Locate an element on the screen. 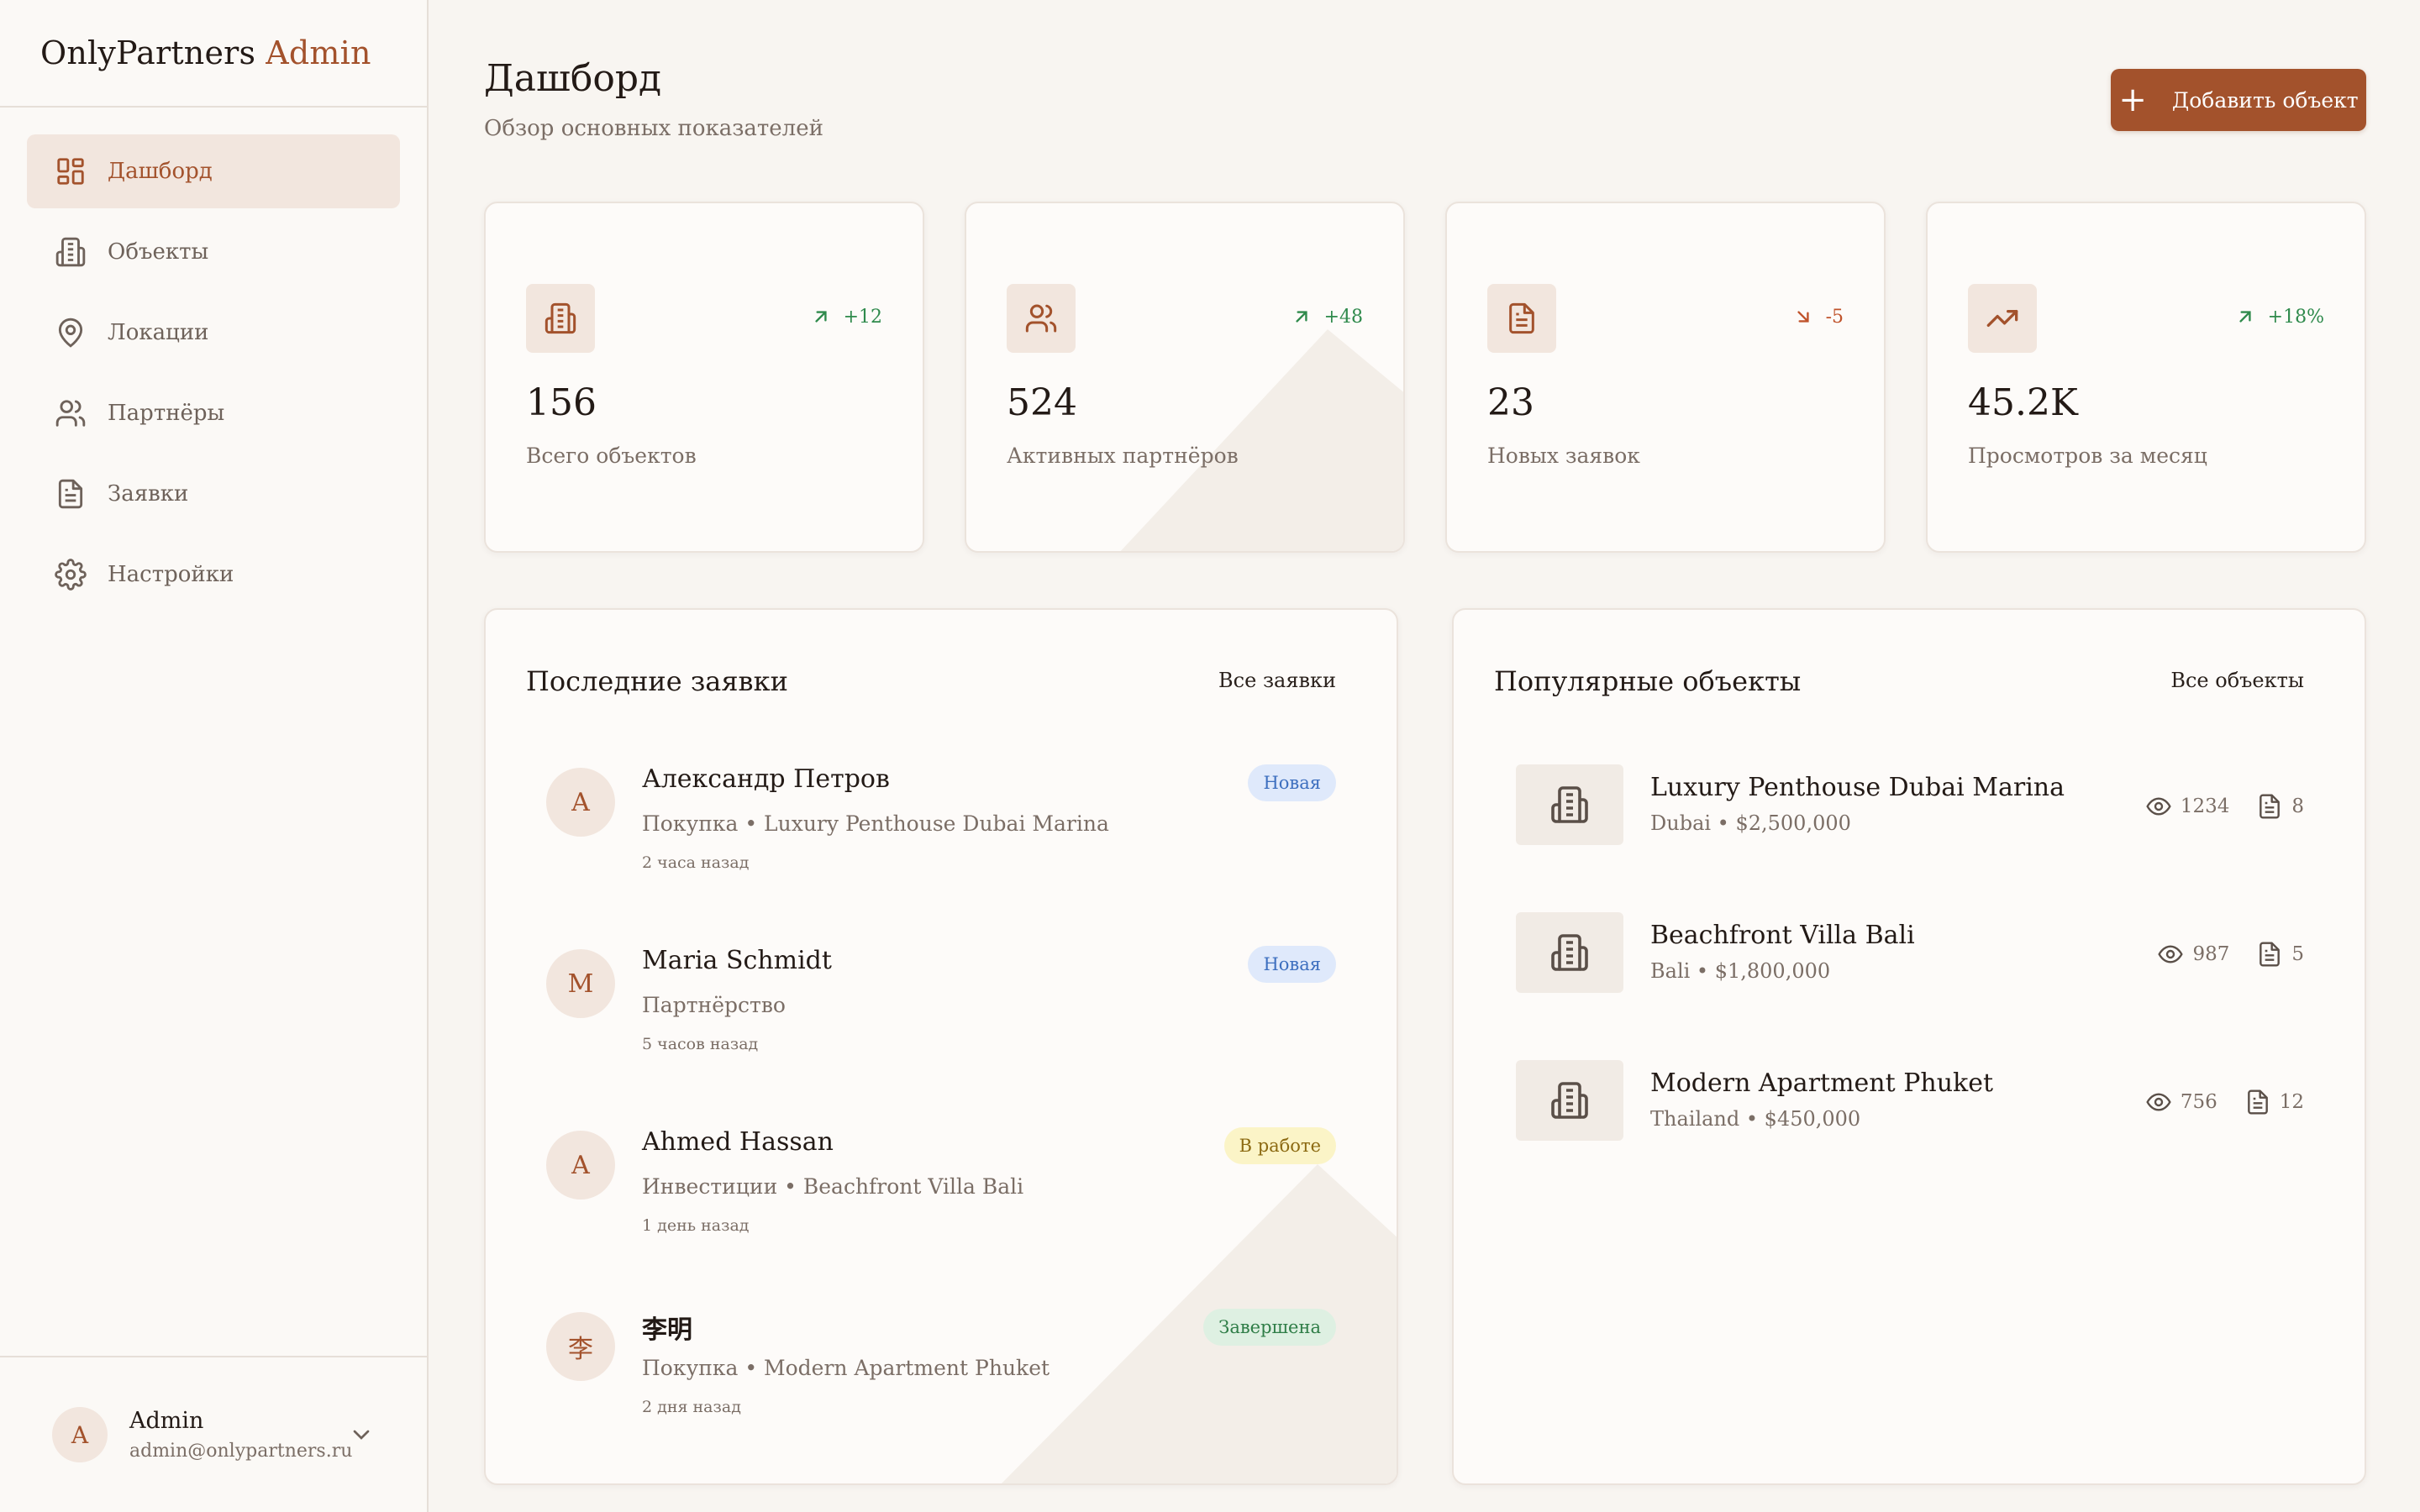 The height and width of the screenshot is (1512, 2420). stat-card-requests: -5 23 Новых заявок is located at coordinates (1665, 377).